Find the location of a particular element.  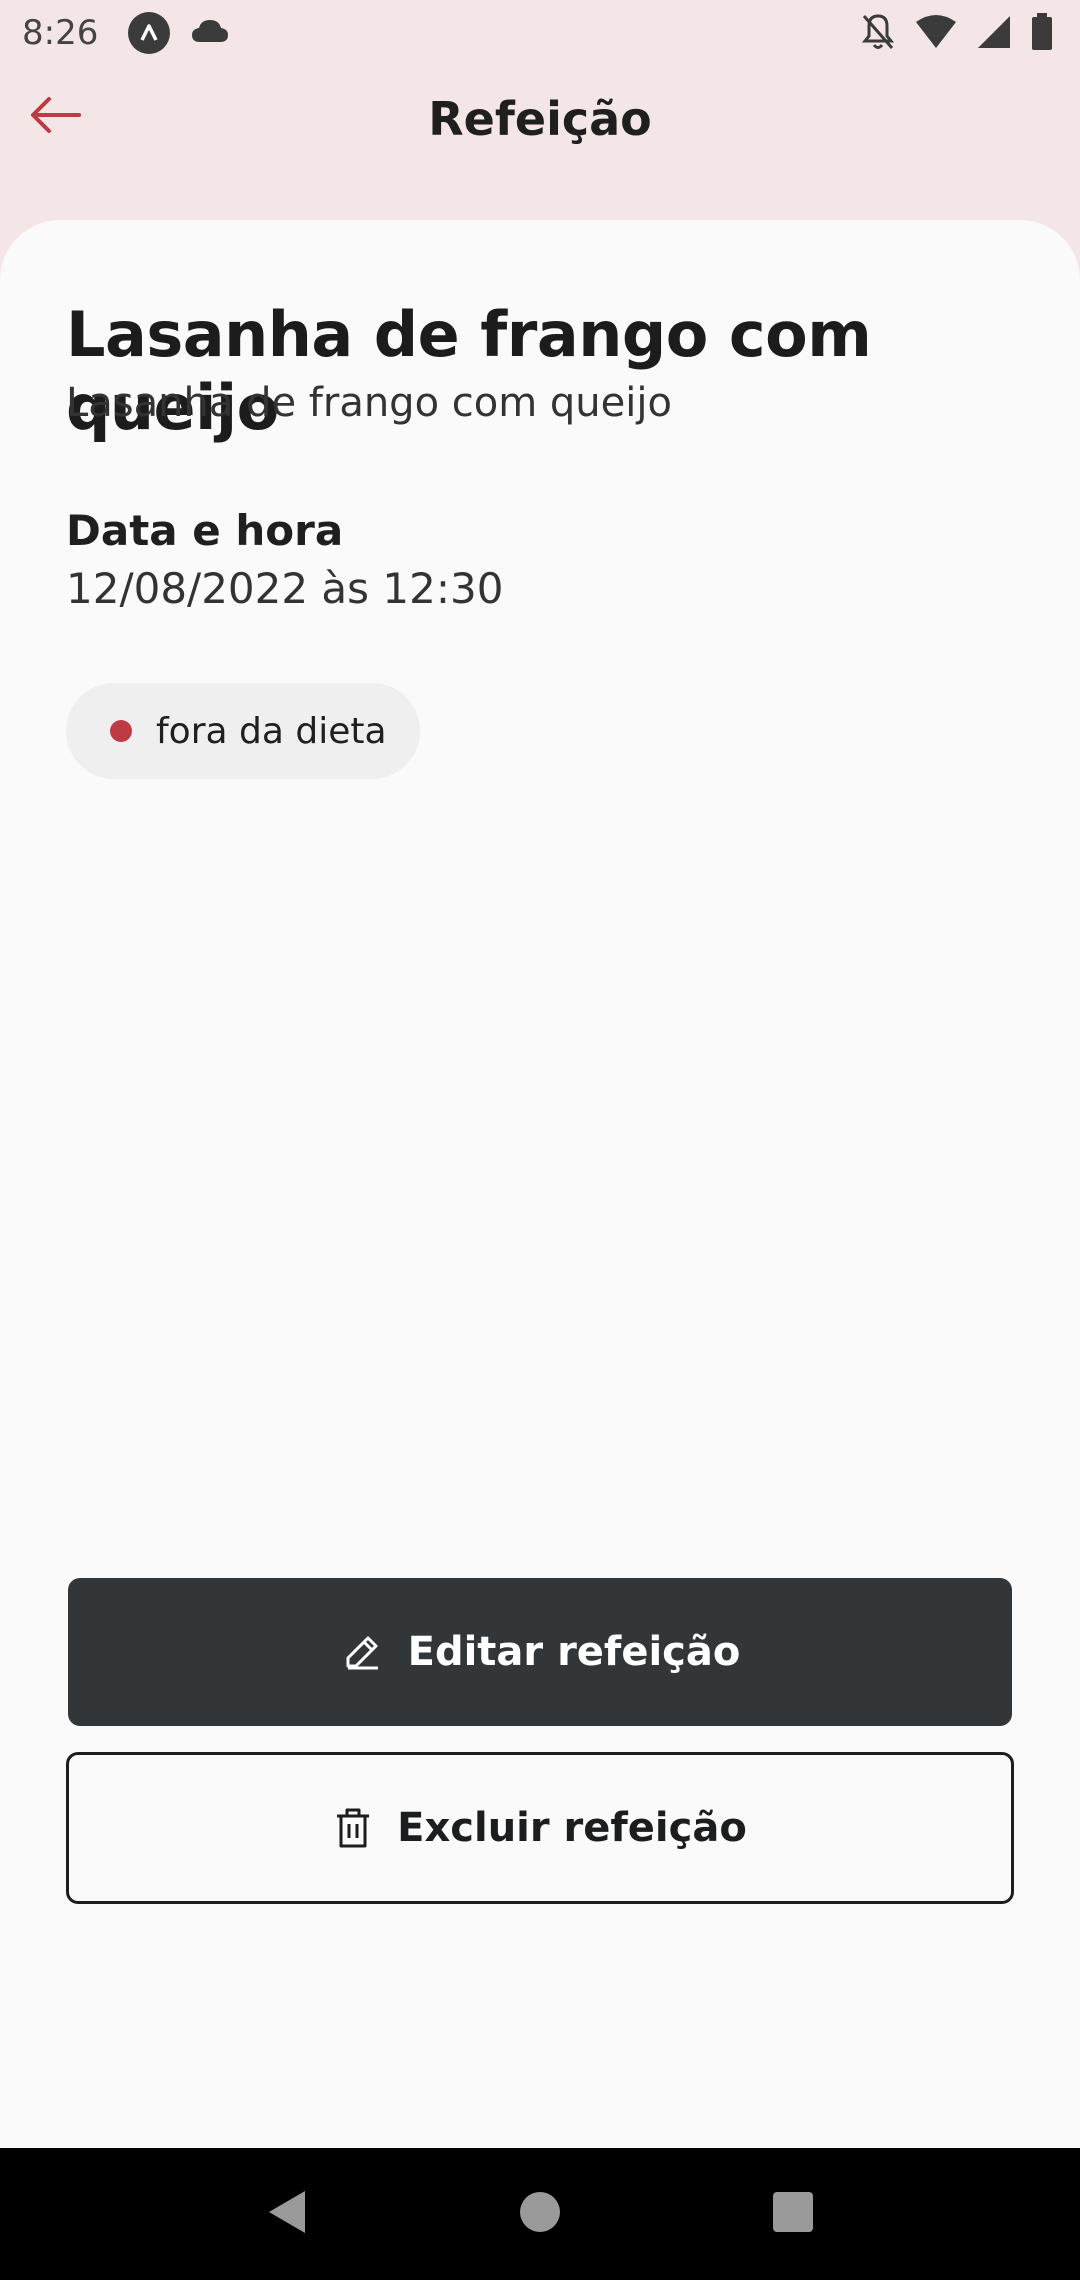

home-circle-icon is located at coordinates (540, 2214).